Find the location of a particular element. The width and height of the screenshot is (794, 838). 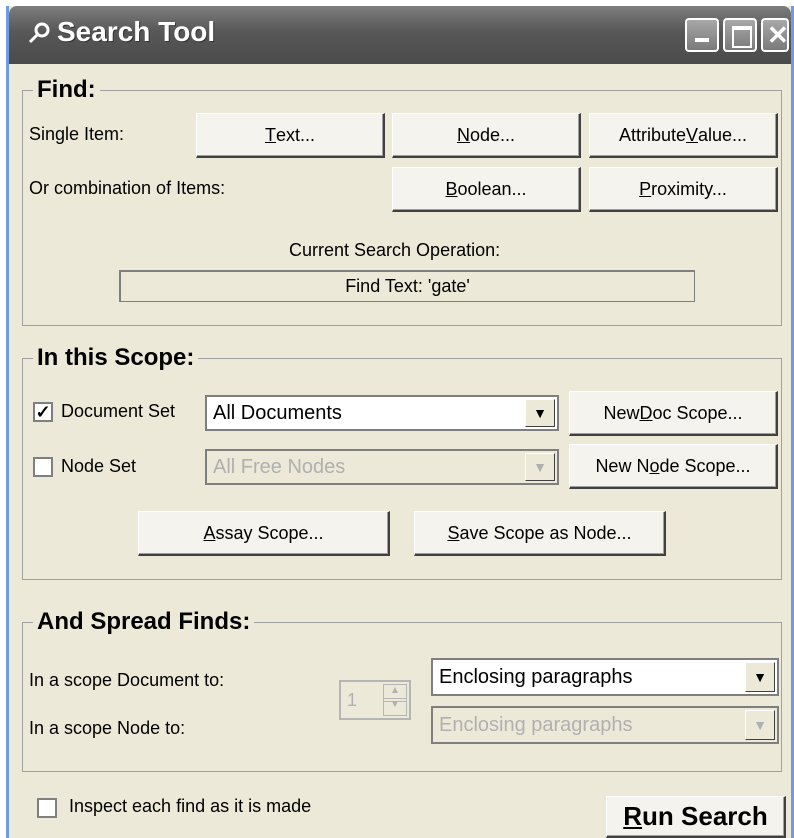

spread-count-stepper: 1 ▲ ▼ is located at coordinates (375, 700).